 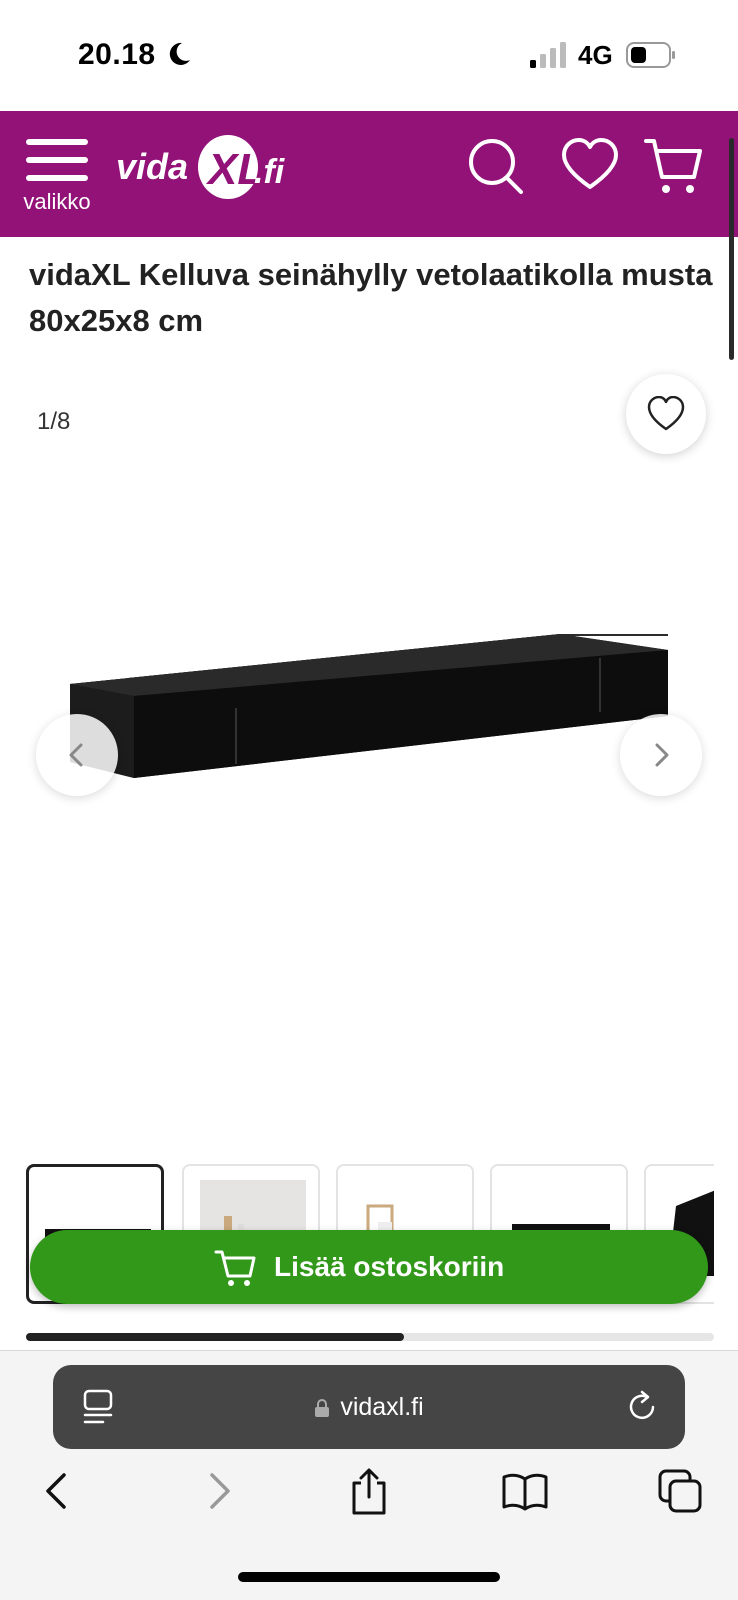 I want to click on svg-text: .fi, so click(x=270, y=172).